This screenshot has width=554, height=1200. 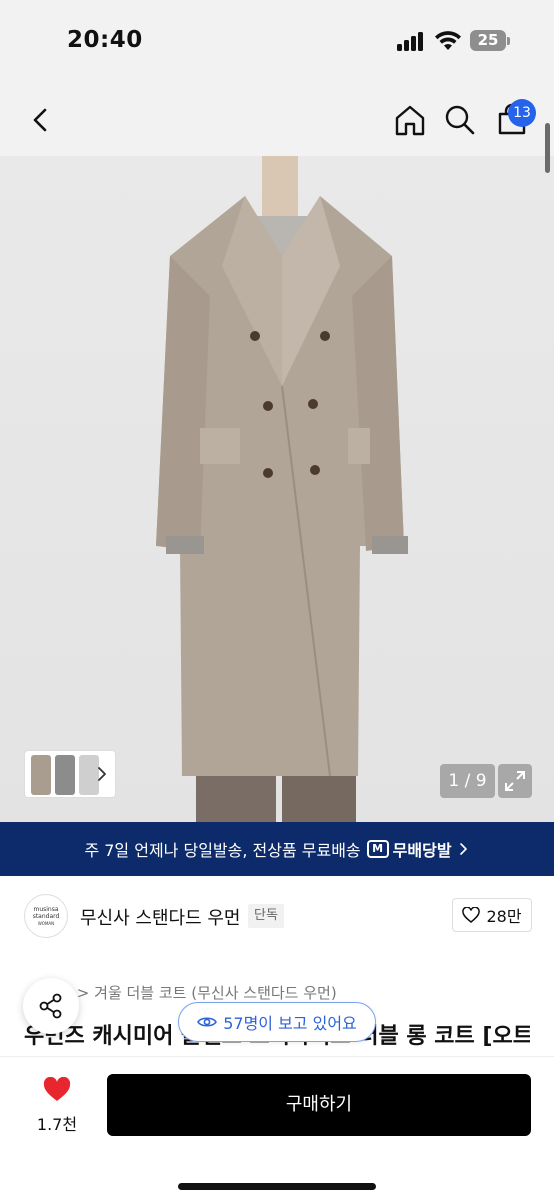 I want to click on bottom-action-bar: 1.7천 구매하기, so click(x=277, y=1128).